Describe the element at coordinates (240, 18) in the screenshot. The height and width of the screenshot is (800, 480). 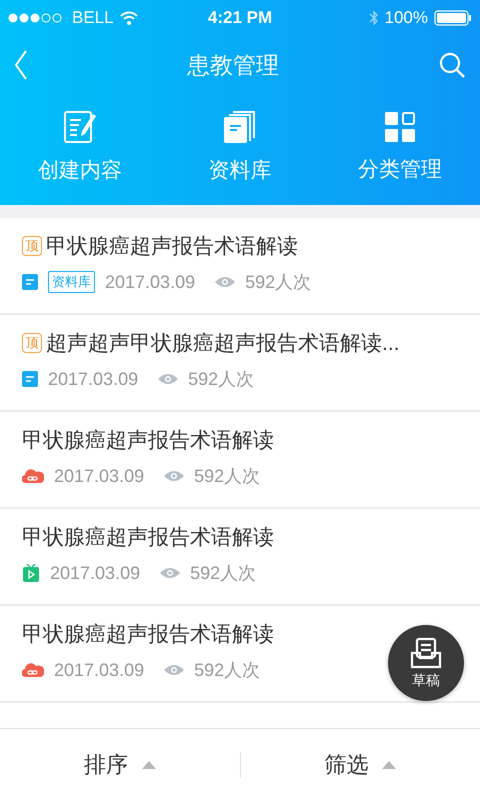
I see `status-time: 4:21 PM` at that location.